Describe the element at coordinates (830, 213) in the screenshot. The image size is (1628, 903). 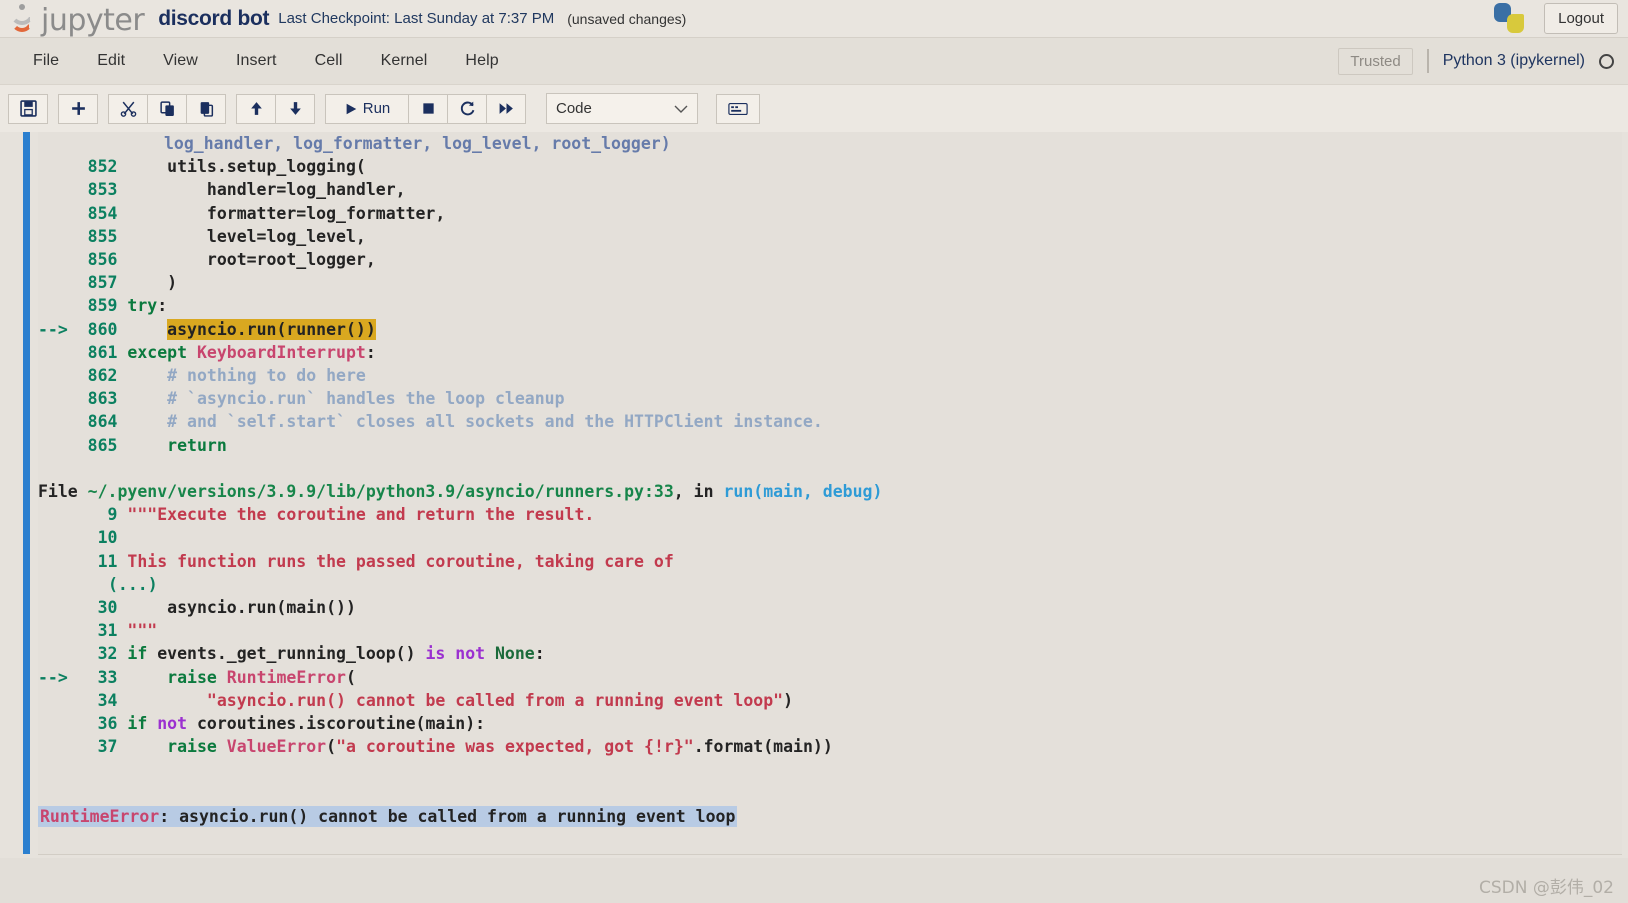
I see `traceback-line: 854 formatter=log_formatter,` at that location.